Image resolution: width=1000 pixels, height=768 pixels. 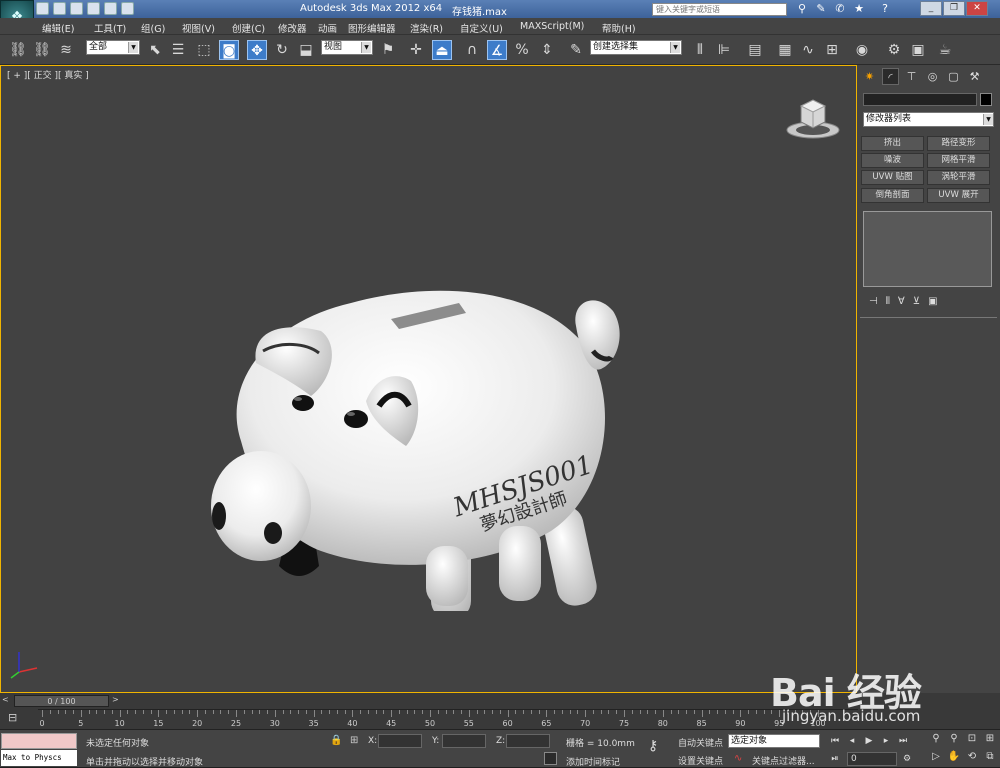 What do you see at coordinates (248, 28) in the screenshot?
I see `menu-create: 创建(C)` at bounding box center [248, 28].